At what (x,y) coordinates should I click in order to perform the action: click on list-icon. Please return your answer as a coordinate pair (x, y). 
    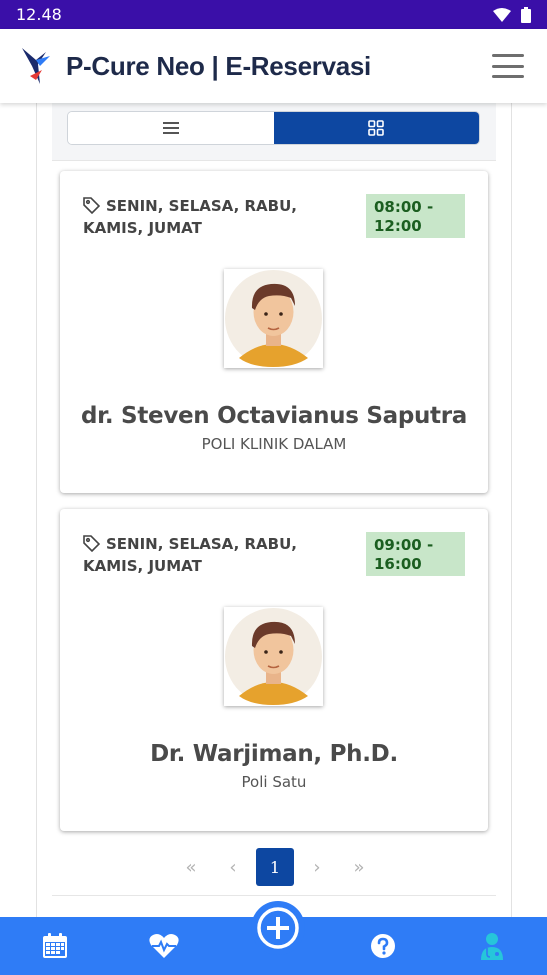
    Looking at the image, I should click on (170, 128).